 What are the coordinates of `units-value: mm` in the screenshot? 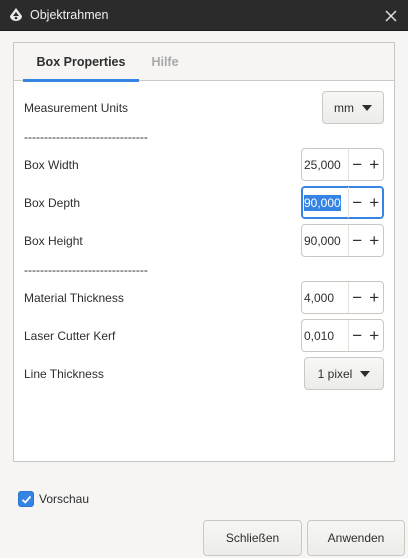 It's located at (344, 107).